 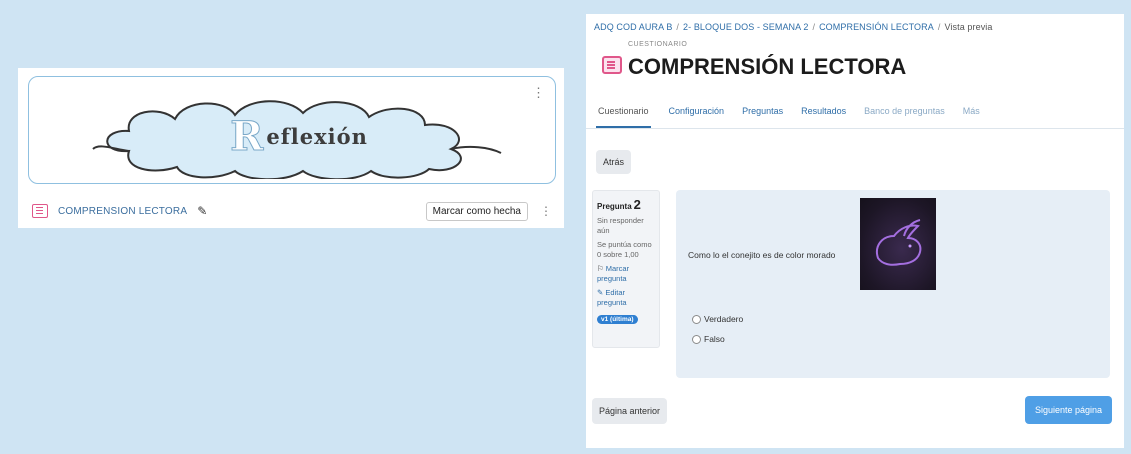 What do you see at coordinates (971, 110) in the screenshot?
I see `tab-mas: Más` at bounding box center [971, 110].